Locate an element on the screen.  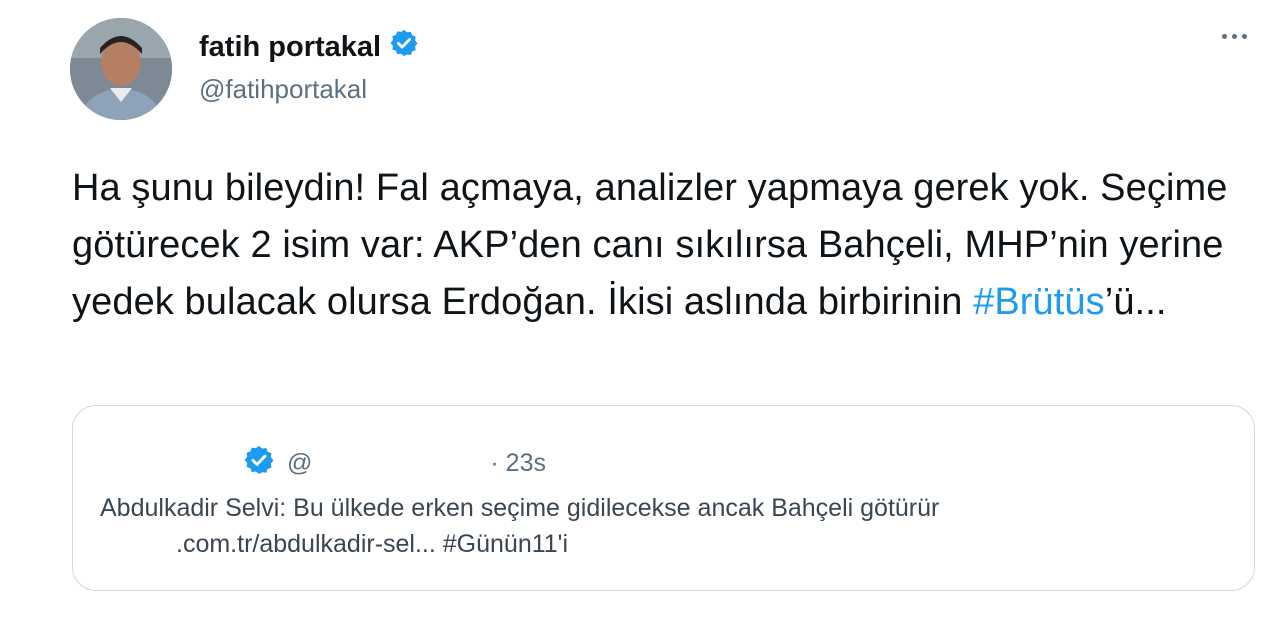
quoted-tweet-handle: @ is located at coordinates (299, 463).